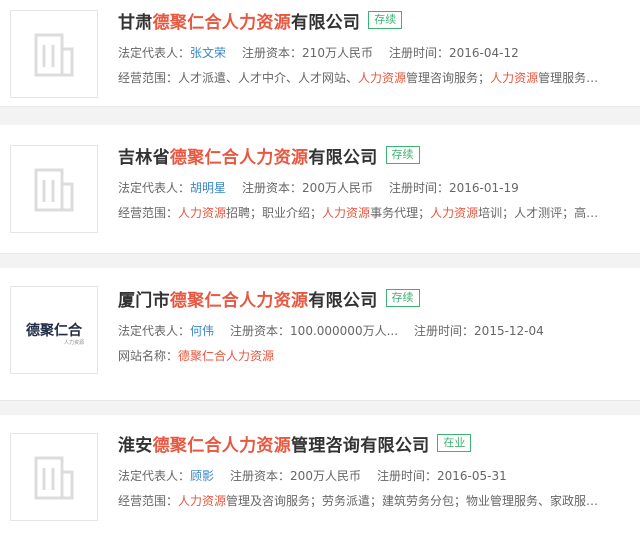 The image size is (640, 537). What do you see at coordinates (273, 443) in the screenshot?
I see `company-name: 淮安德聚仁合人力资源管理咨询有限公司` at bounding box center [273, 443].